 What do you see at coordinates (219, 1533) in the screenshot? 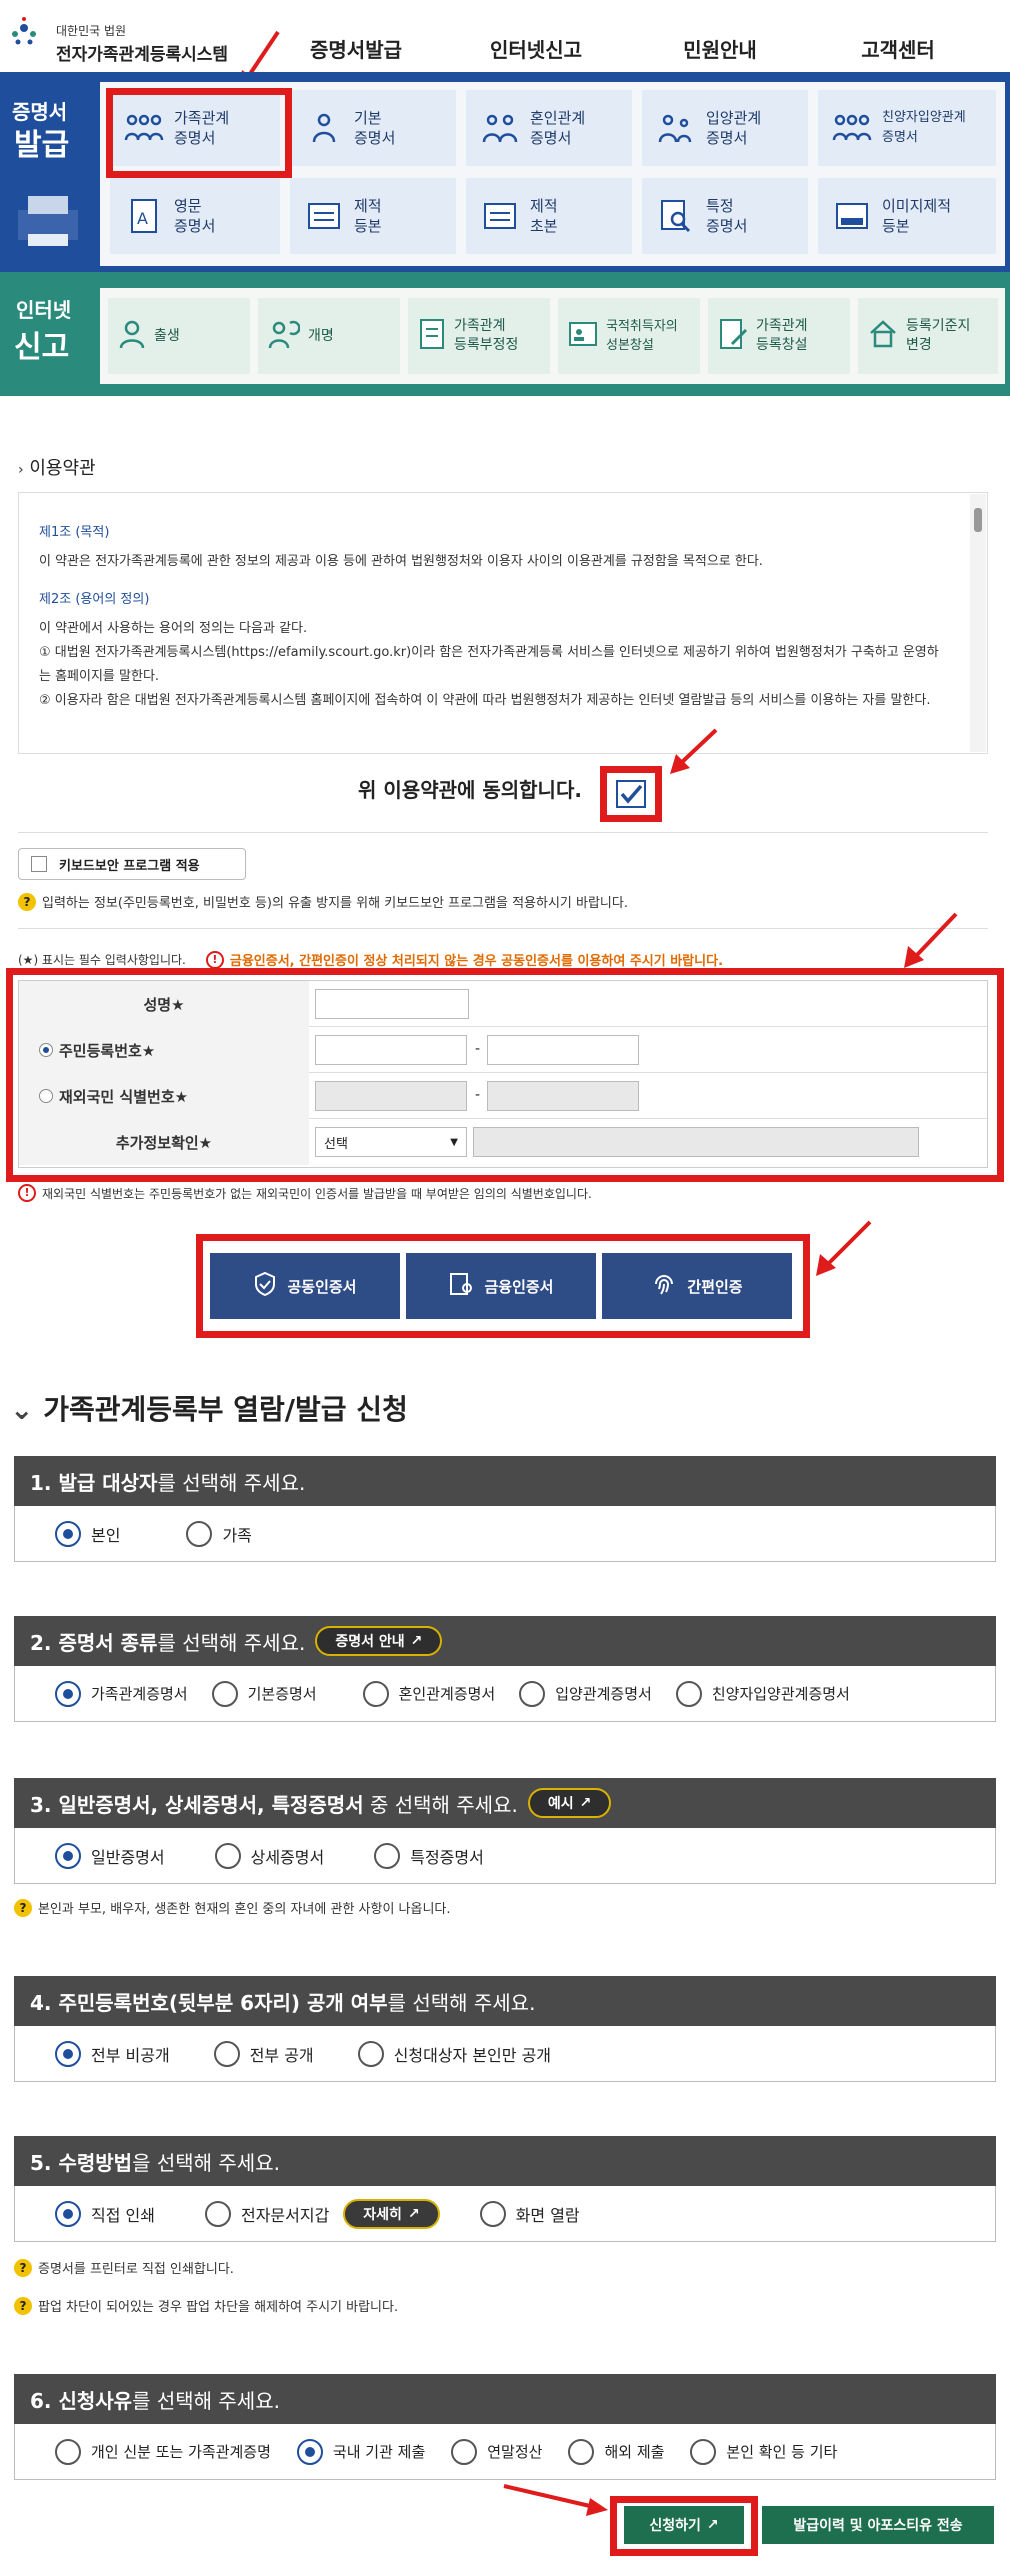
I see `option-family: 가족` at bounding box center [219, 1533].